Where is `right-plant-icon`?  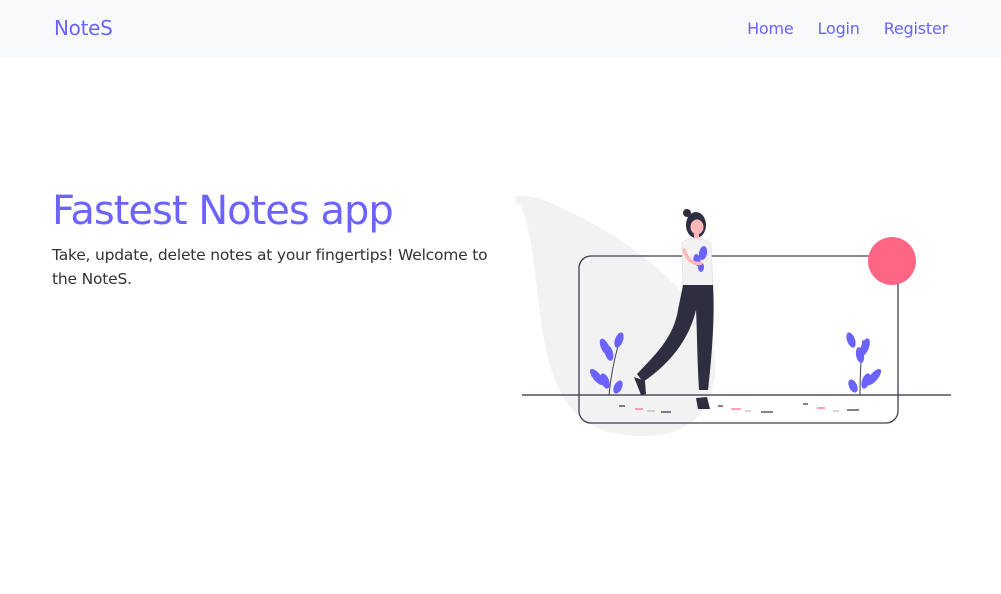
right-plant-icon is located at coordinates (864, 364).